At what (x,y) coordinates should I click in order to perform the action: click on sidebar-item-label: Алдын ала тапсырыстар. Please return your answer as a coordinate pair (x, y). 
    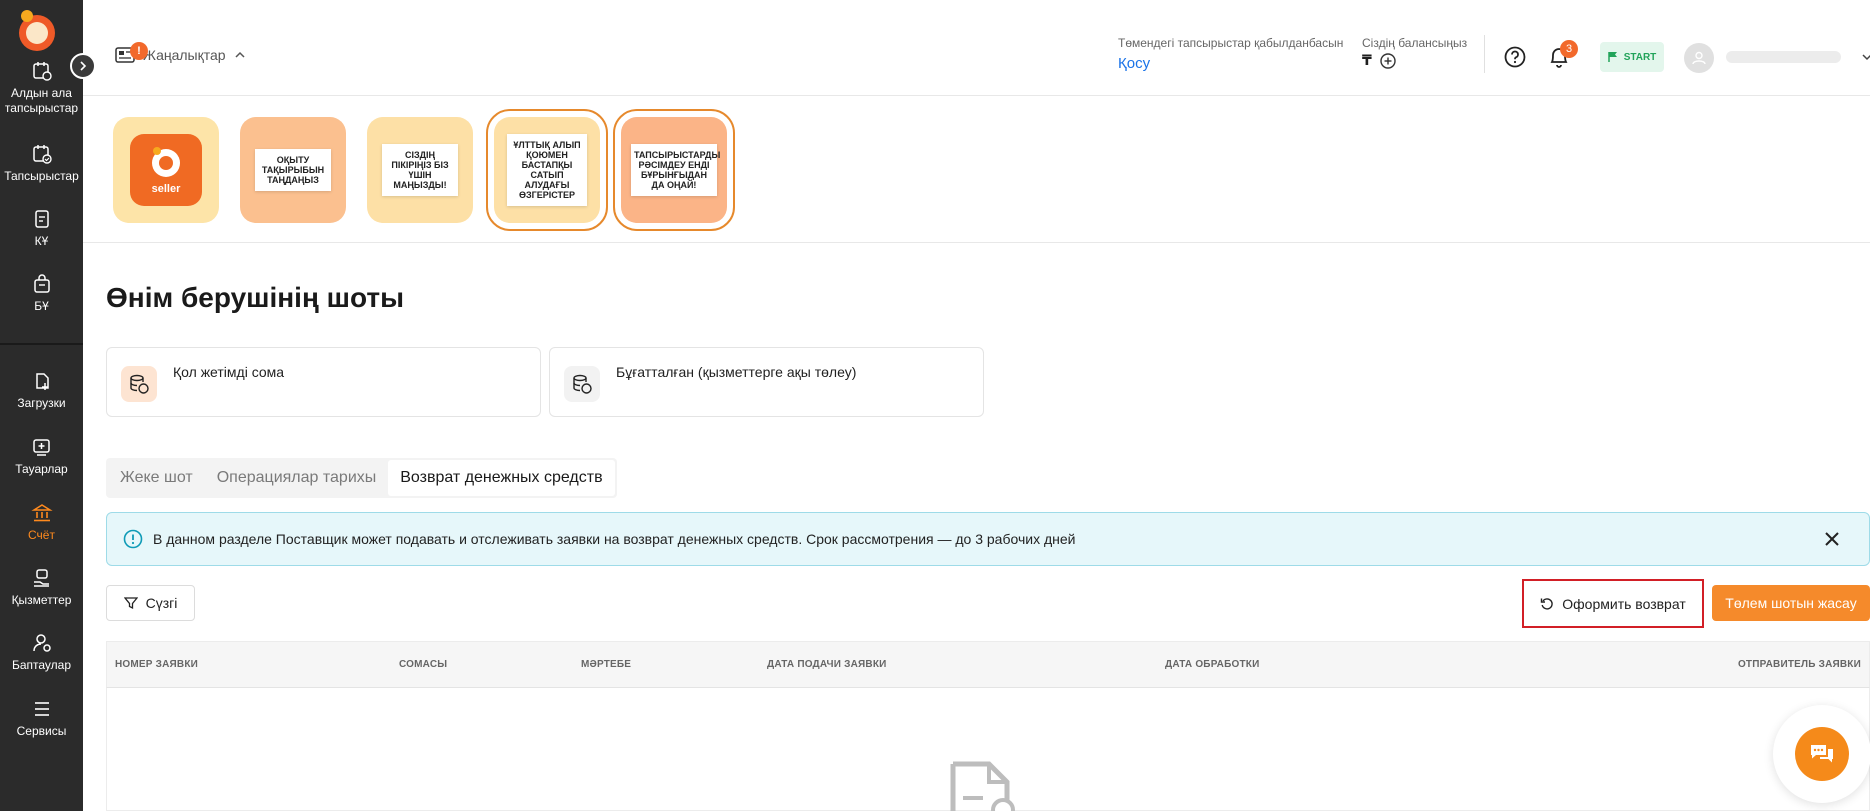
    Looking at the image, I should click on (41, 100).